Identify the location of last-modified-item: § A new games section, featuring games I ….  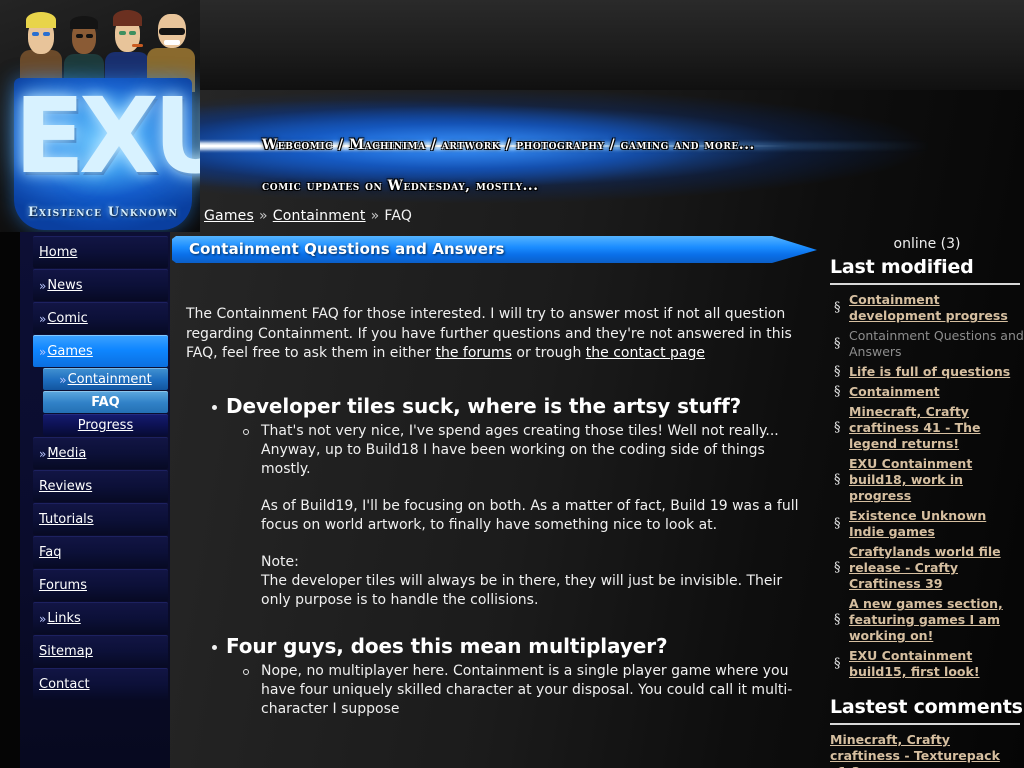
(927, 620).